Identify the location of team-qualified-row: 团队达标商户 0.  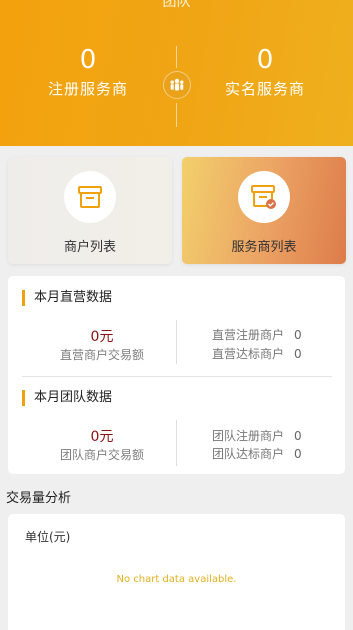
(257, 453).